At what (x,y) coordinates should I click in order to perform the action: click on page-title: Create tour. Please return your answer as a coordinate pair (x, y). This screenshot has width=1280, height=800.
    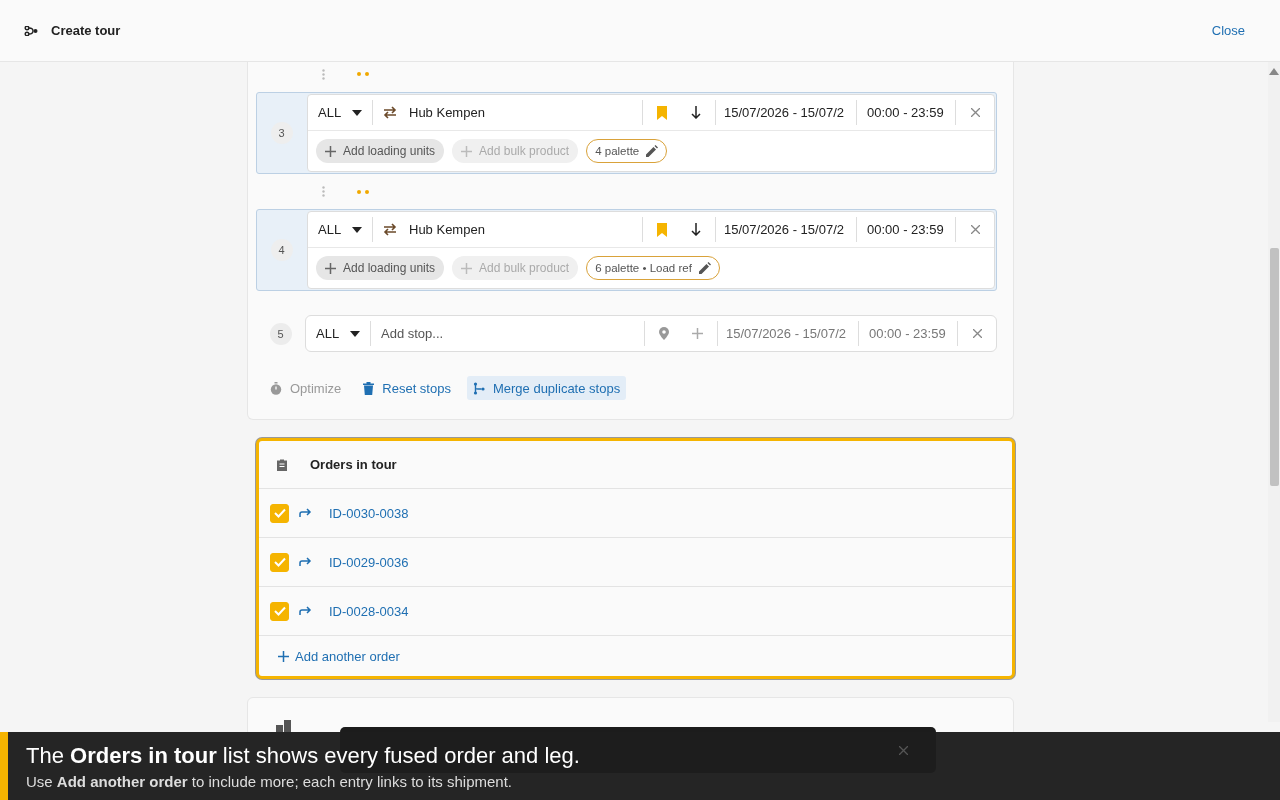
    Looking at the image, I should click on (86, 30).